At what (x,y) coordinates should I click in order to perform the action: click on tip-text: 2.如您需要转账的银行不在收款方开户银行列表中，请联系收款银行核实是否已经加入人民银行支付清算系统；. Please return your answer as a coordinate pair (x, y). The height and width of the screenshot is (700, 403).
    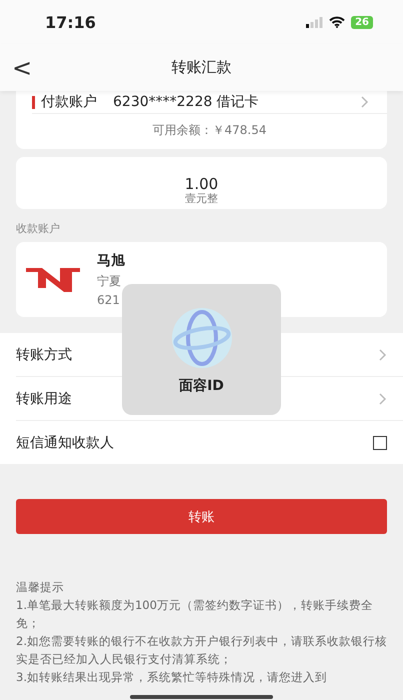
    Looking at the image, I should click on (201, 650).